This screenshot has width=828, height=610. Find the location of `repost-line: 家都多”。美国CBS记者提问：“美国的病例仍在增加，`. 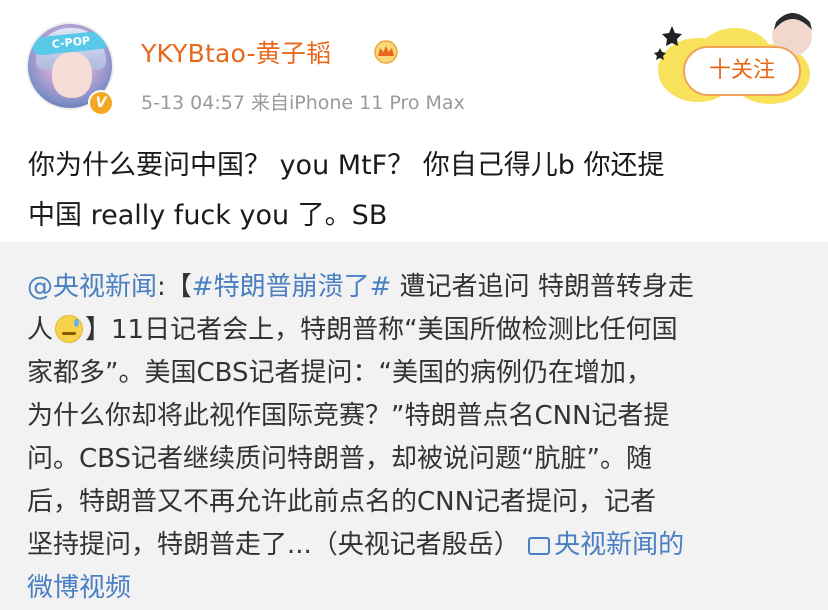

repost-line: 家都多”。美国CBS记者提问：“美国的病例仍在增加， is located at coordinates (339, 373).